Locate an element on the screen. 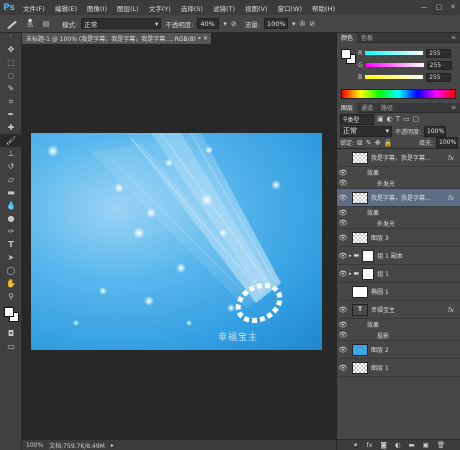  trash-icon: 🗑 is located at coordinates (441, 445).